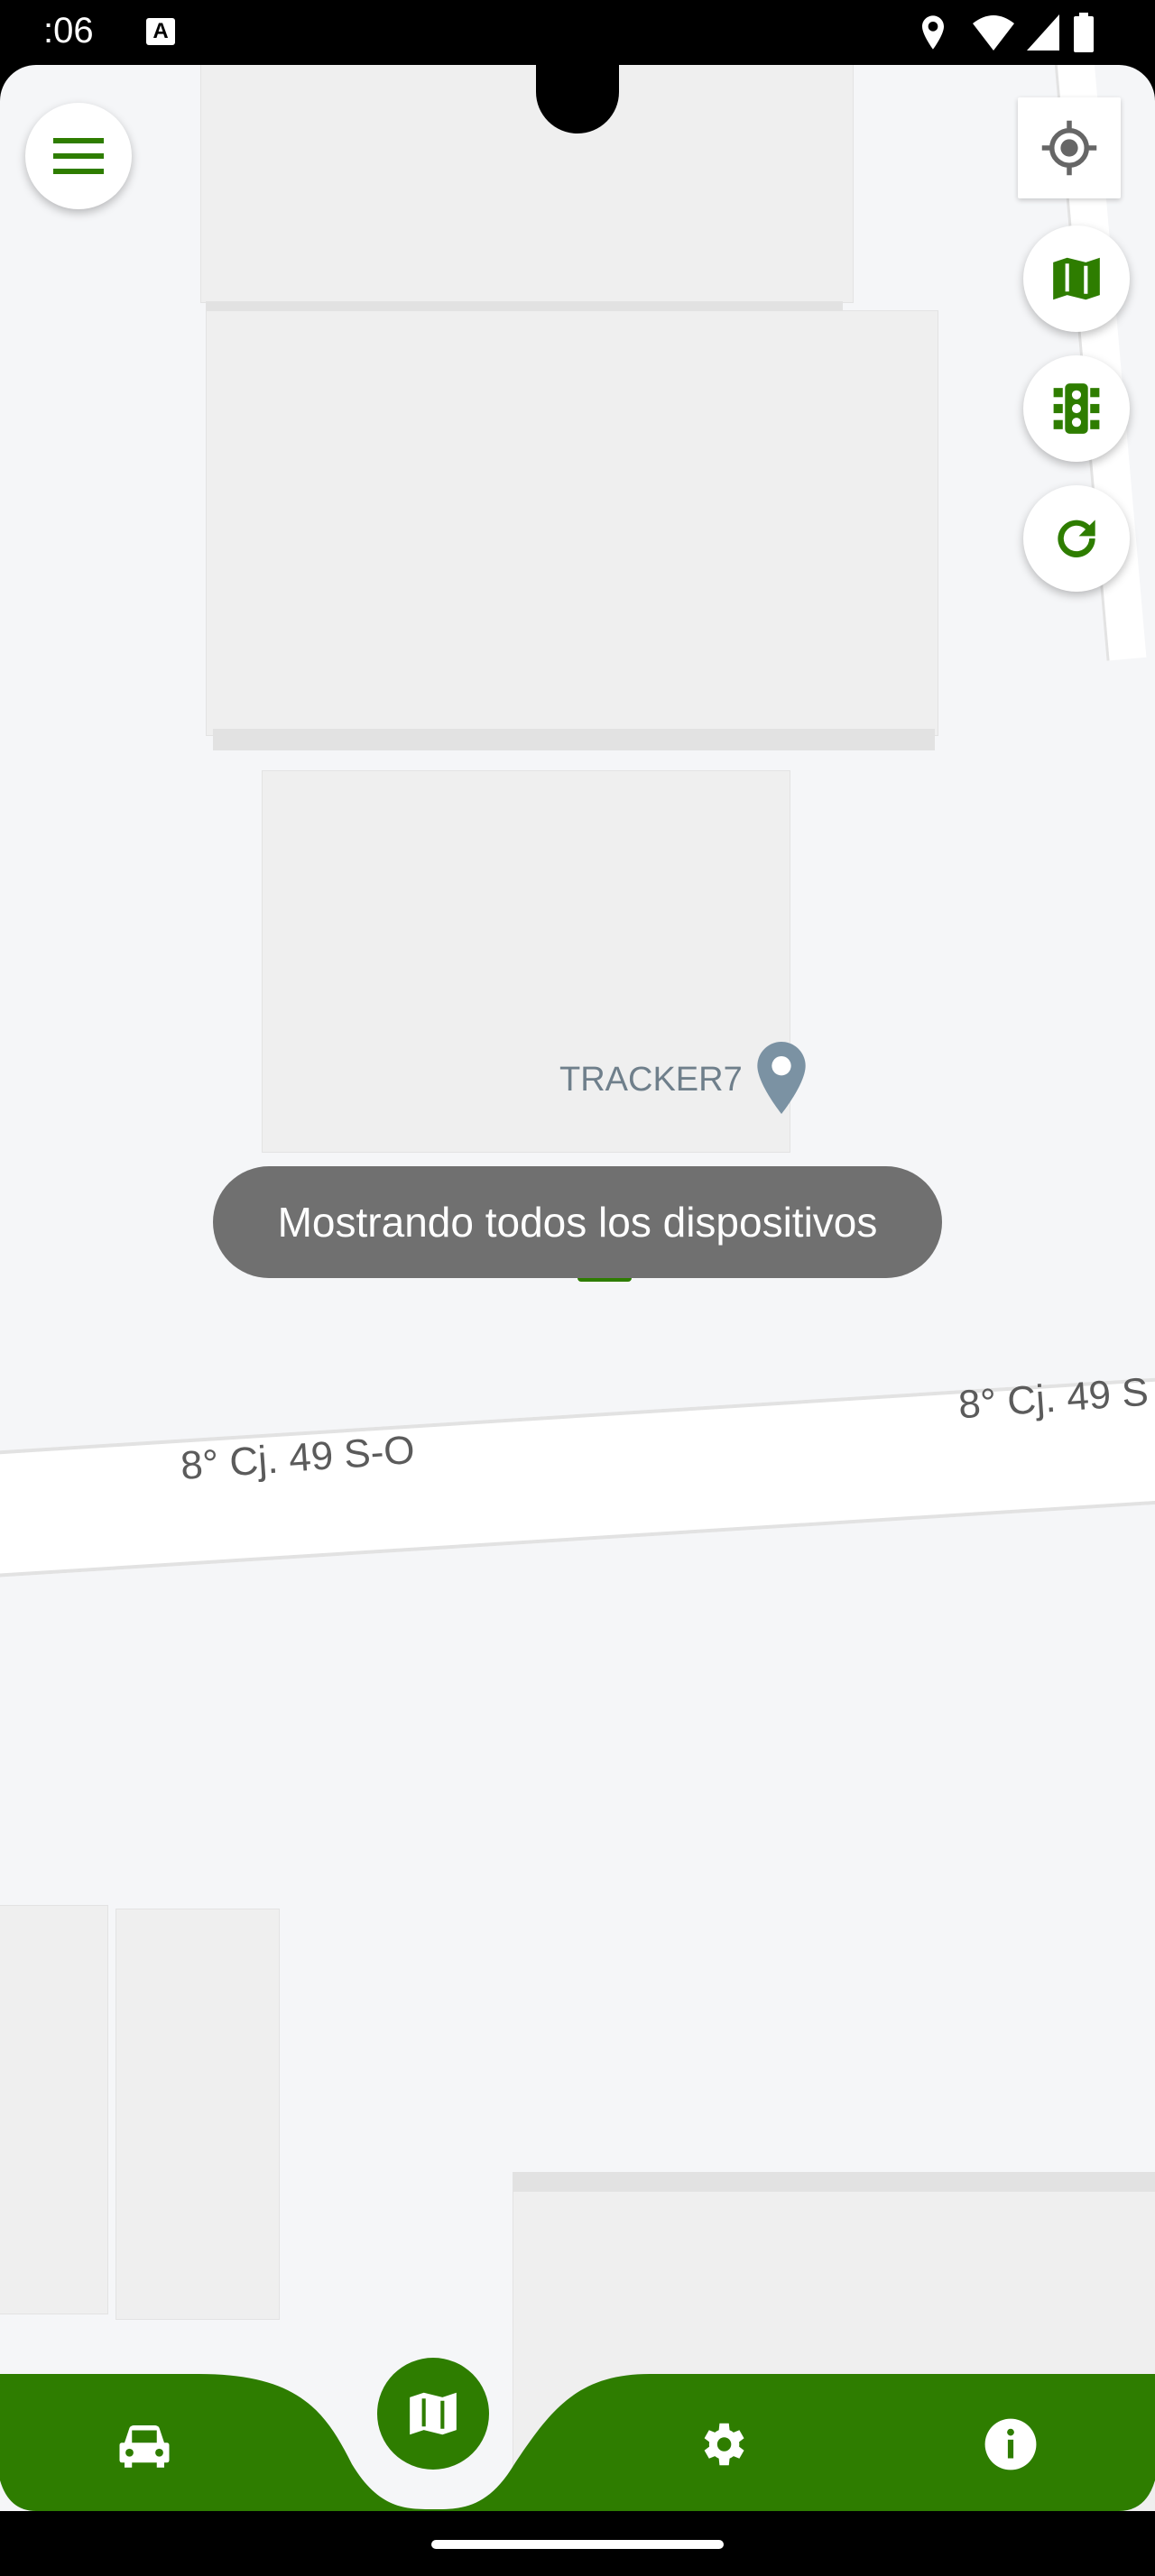 This screenshot has height=2576, width=1155. What do you see at coordinates (577, 1222) in the screenshot?
I see `toast-message: Mostrando todos los dispositivos` at bounding box center [577, 1222].